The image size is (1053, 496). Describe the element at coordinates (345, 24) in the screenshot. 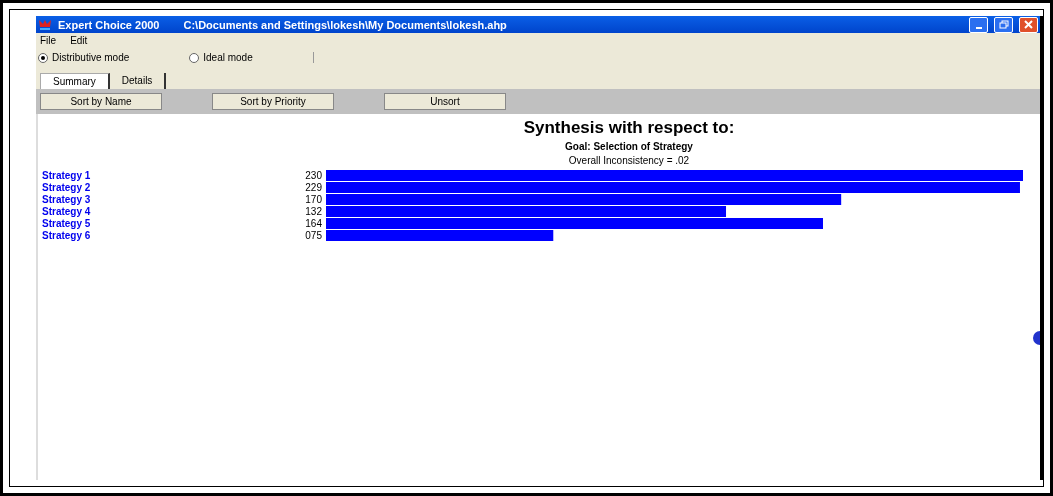

I see `file-path: C:\Documents and Settings\lokesh\My Documents\lokesh.ahp` at that location.